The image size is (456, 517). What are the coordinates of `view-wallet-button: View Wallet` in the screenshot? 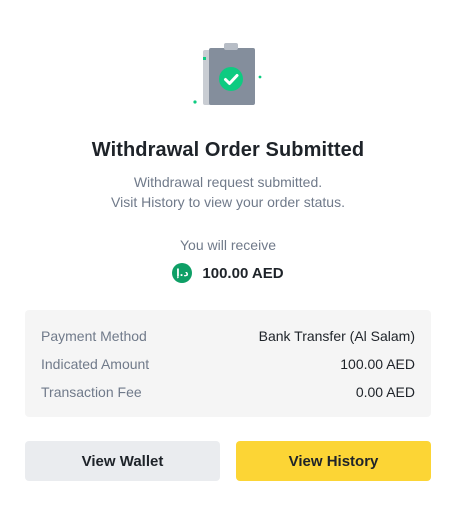 It's located at (122, 461).